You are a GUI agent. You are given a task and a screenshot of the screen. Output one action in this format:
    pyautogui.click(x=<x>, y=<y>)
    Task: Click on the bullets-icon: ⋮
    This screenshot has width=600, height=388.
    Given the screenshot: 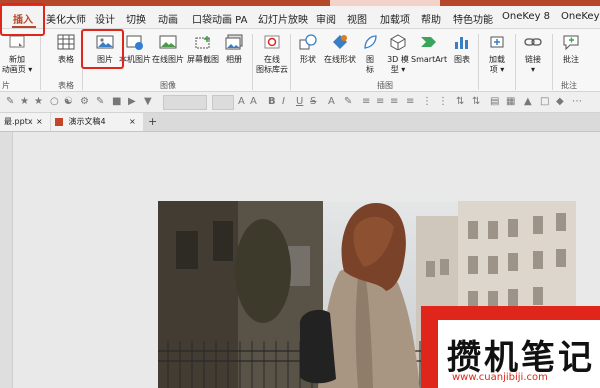 What is the action you would take?
    pyautogui.click(x=427, y=101)
    